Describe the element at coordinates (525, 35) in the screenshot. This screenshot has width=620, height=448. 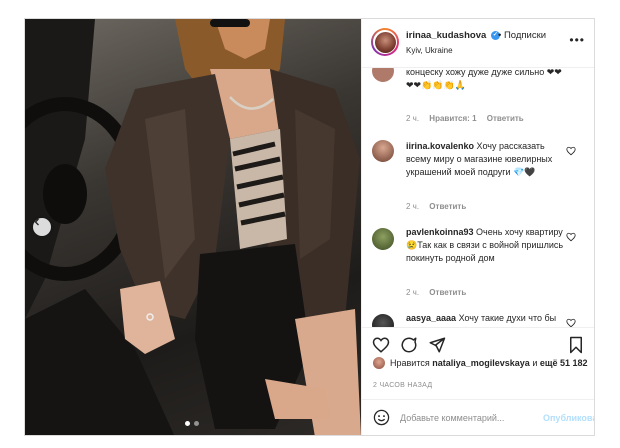
I see `follow-button: Подписки` at that location.